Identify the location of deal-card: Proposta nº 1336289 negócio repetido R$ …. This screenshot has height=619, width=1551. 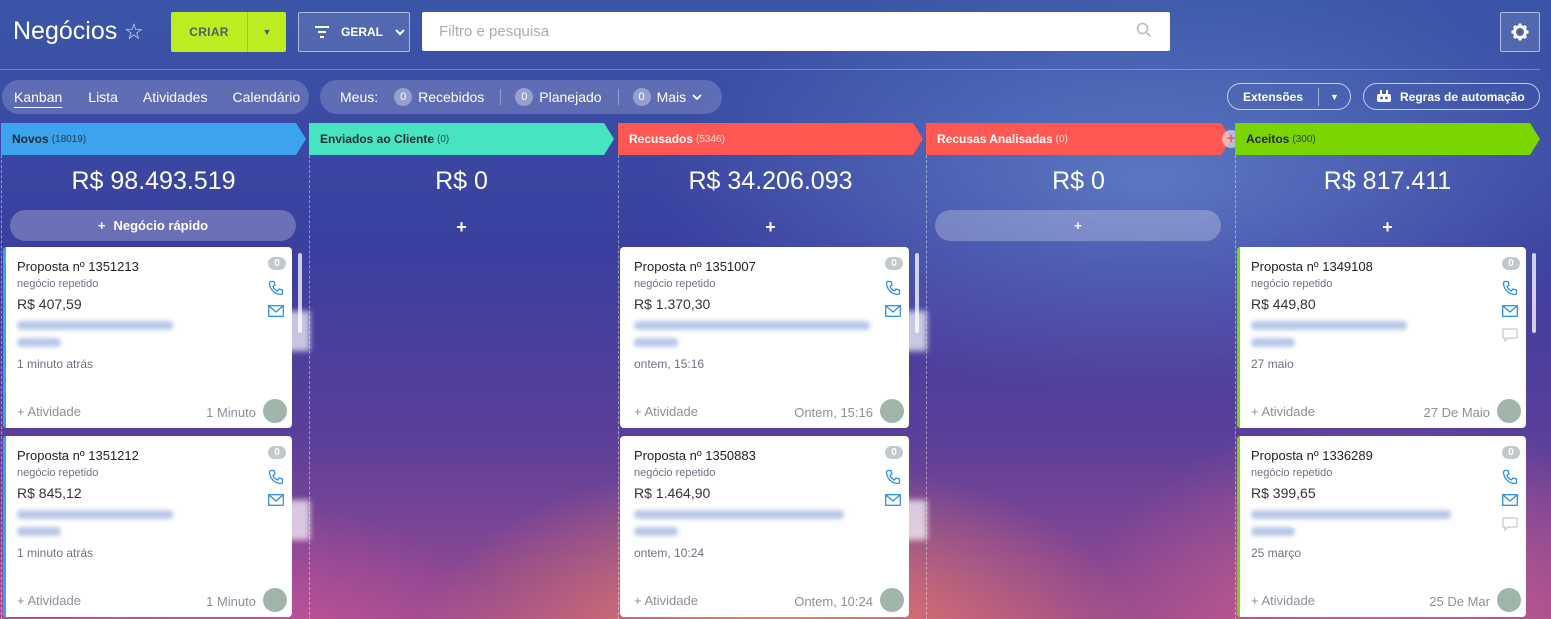
(1381, 526).